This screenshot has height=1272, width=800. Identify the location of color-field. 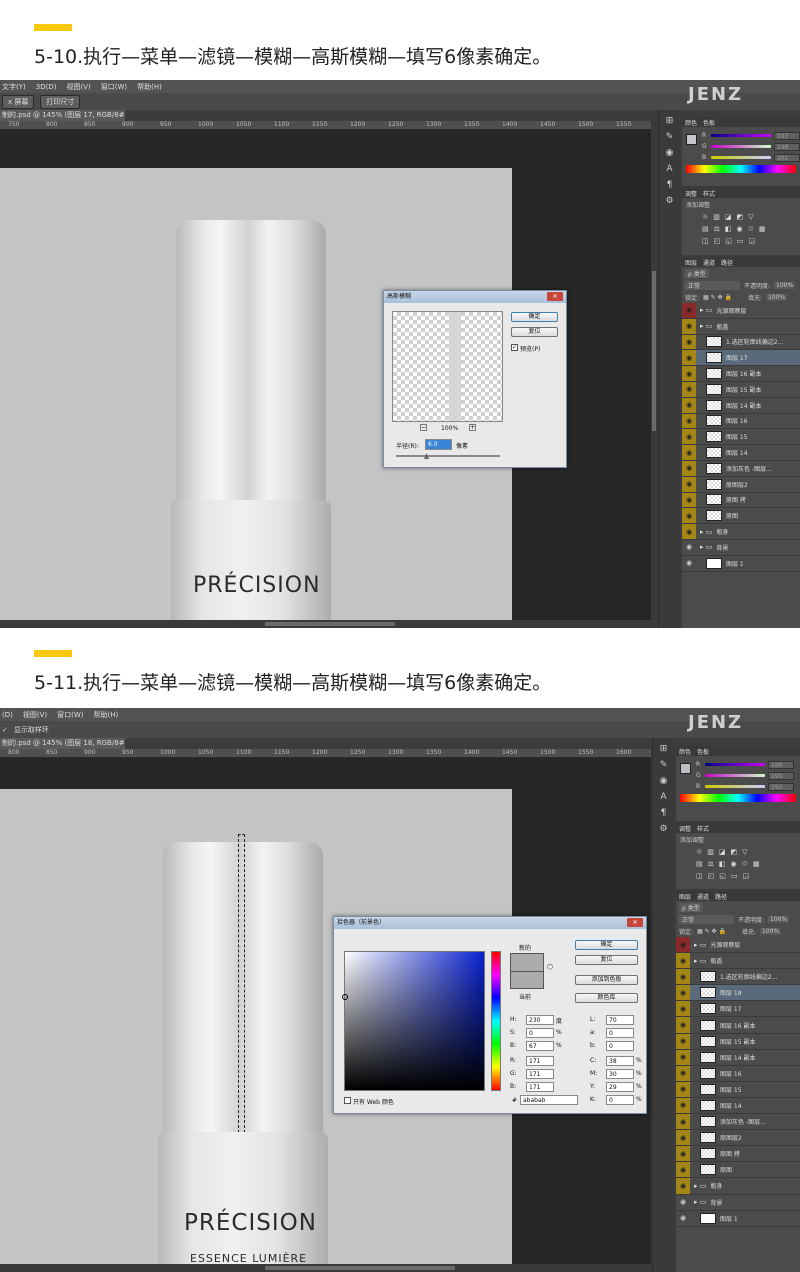
(413, 1021).